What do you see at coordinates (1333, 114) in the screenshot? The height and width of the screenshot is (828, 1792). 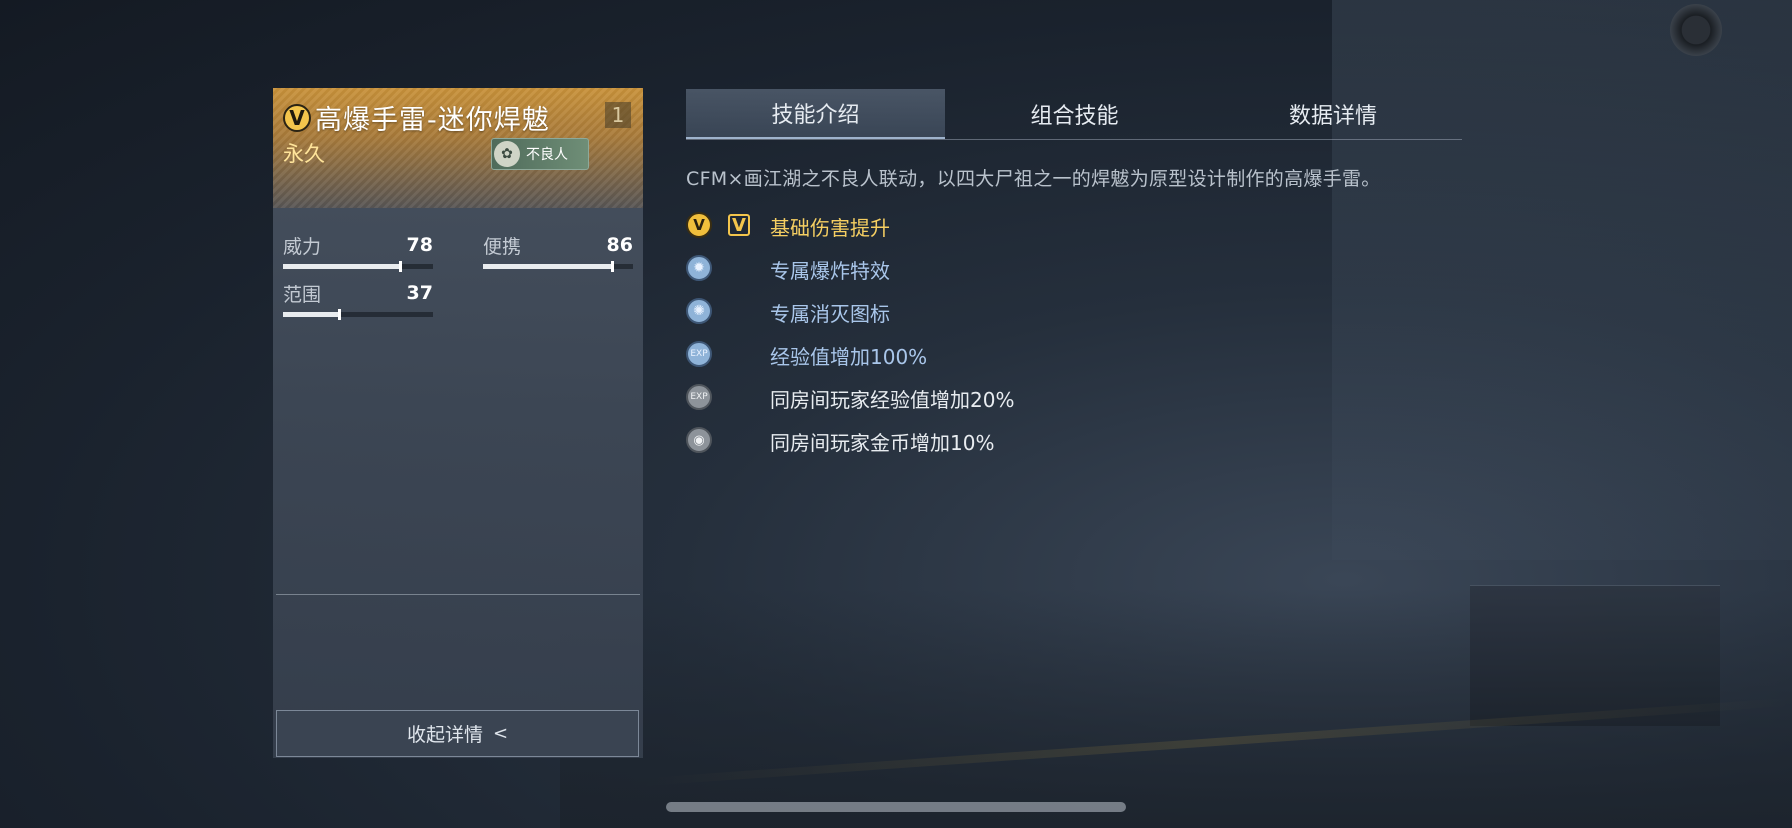 I see `tab-data-details: 数据详情` at bounding box center [1333, 114].